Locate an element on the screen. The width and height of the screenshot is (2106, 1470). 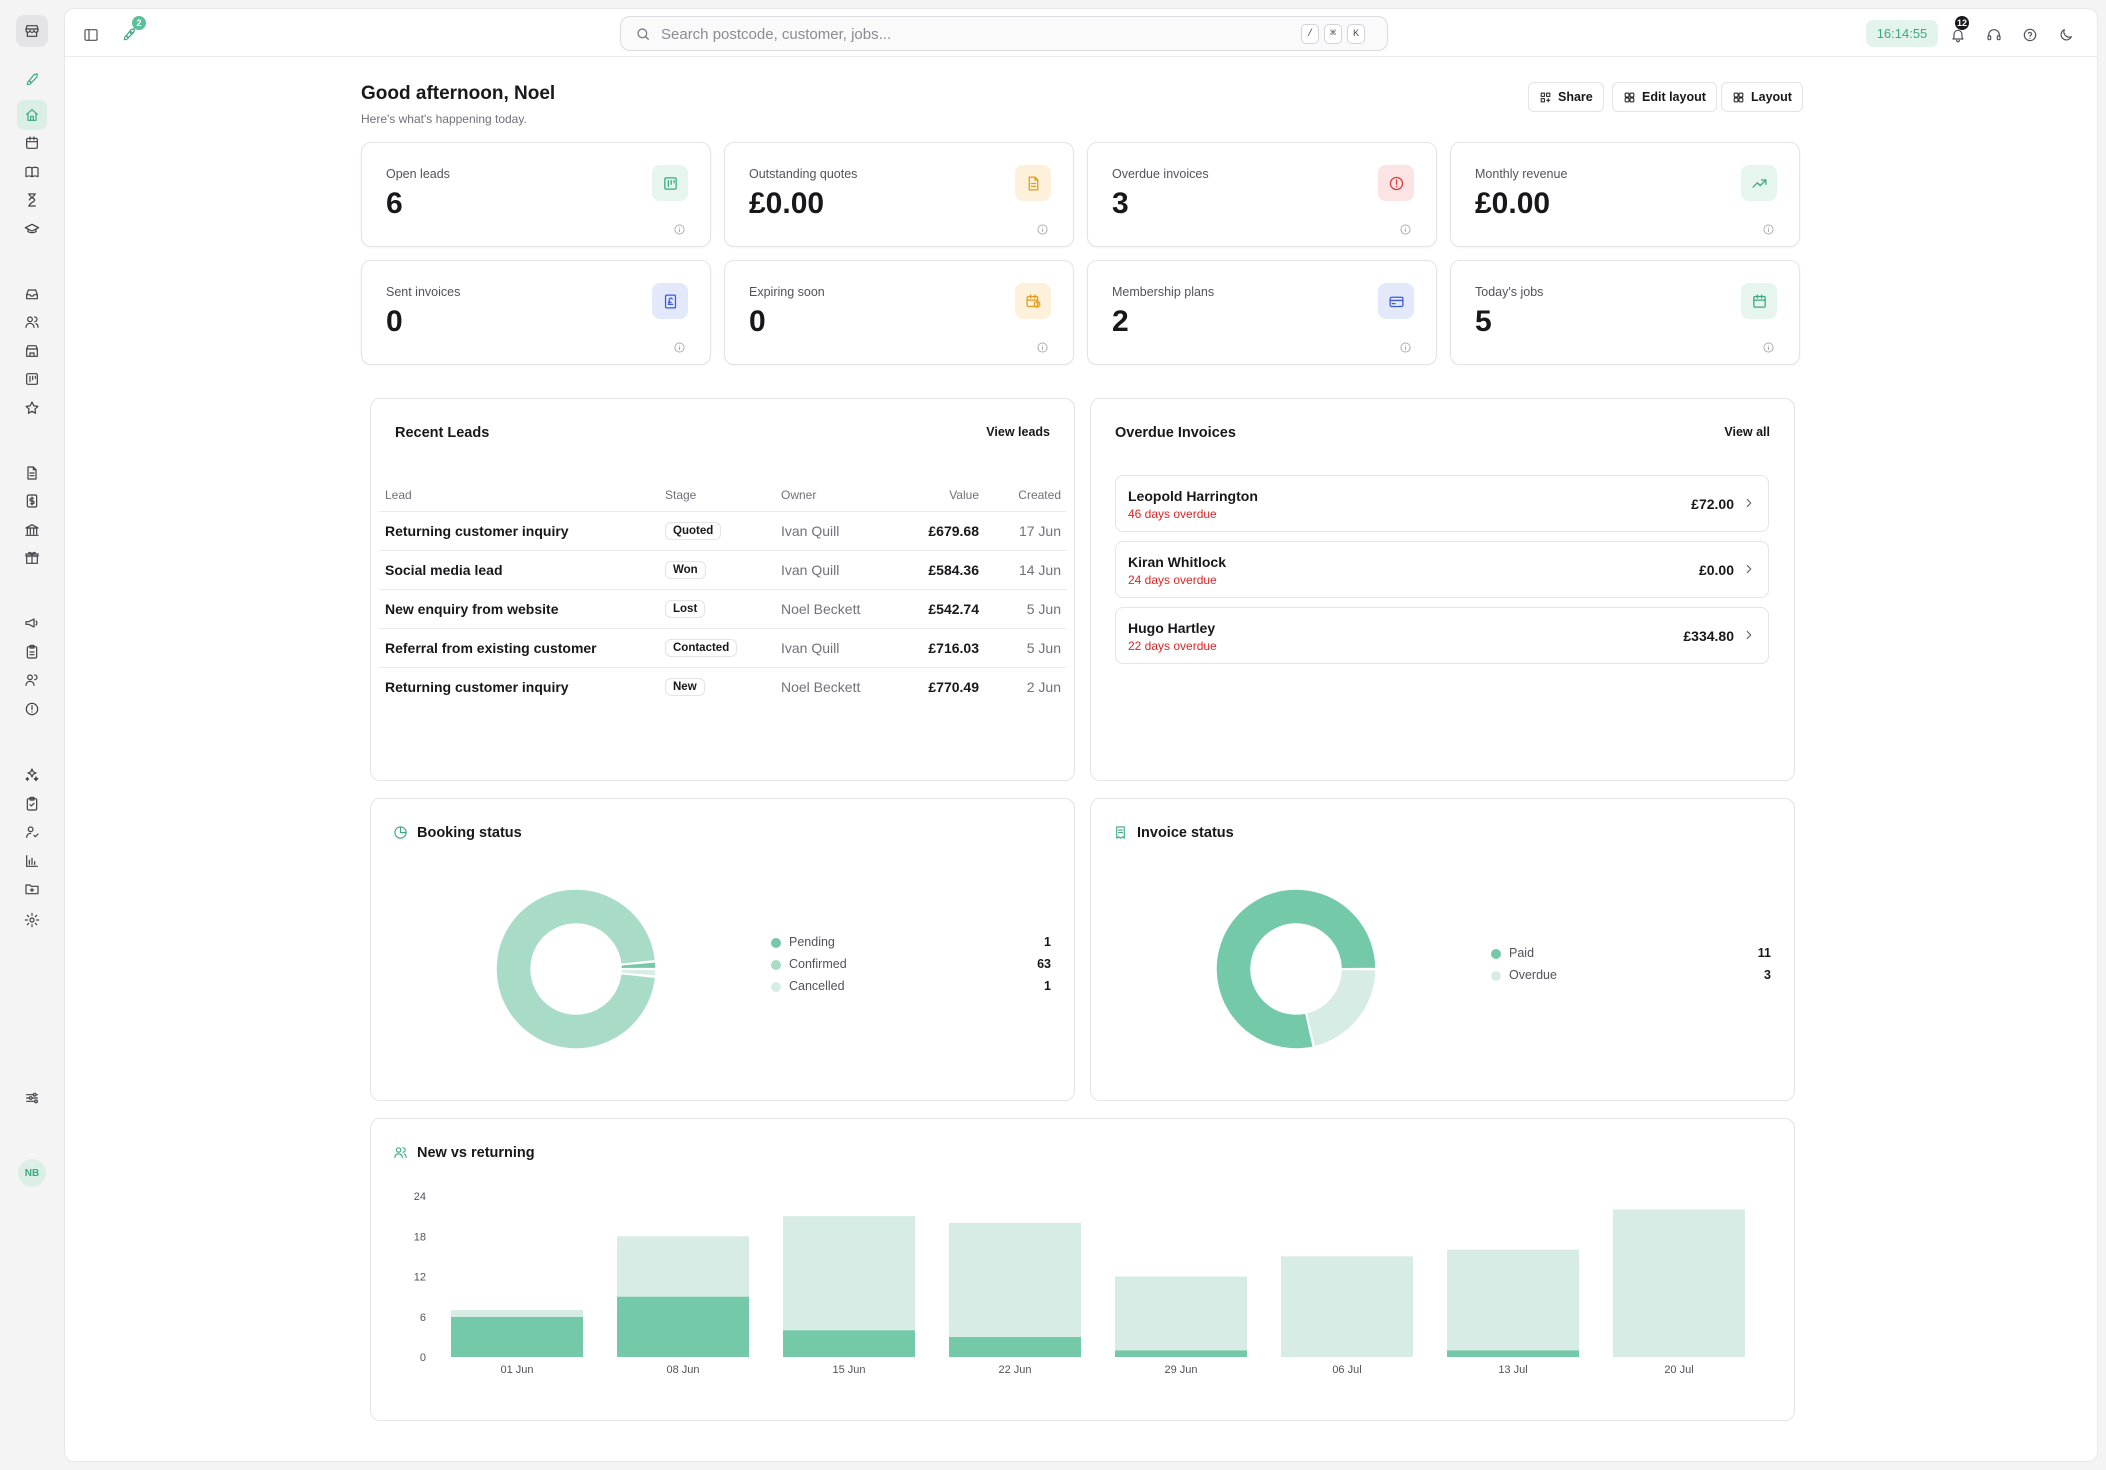
sparkles-icon is located at coordinates (32, 775).